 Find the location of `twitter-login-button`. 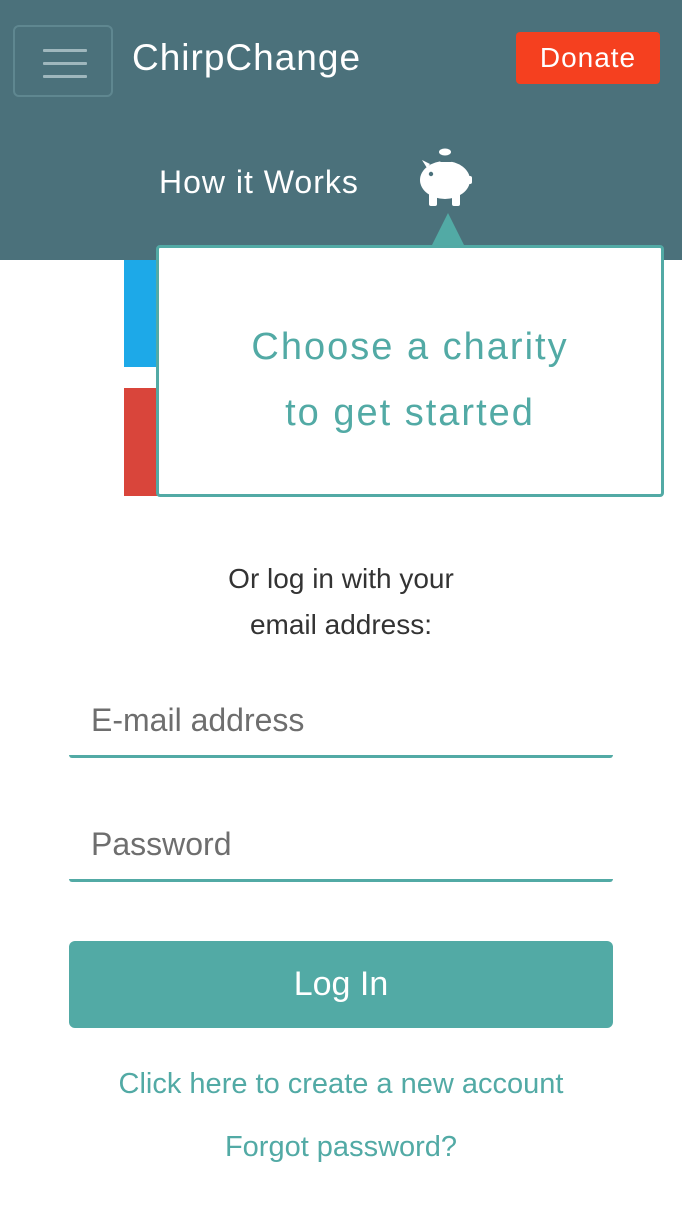

twitter-login-button is located at coordinates (142, 313).